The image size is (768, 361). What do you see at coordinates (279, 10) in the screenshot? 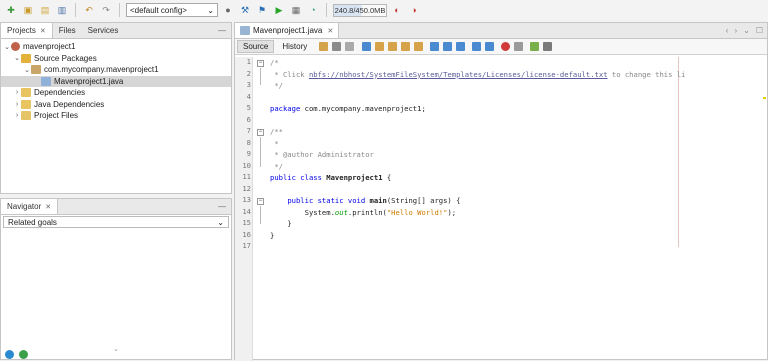
I see `run-icon: ▶` at bounding box center [279, 10].